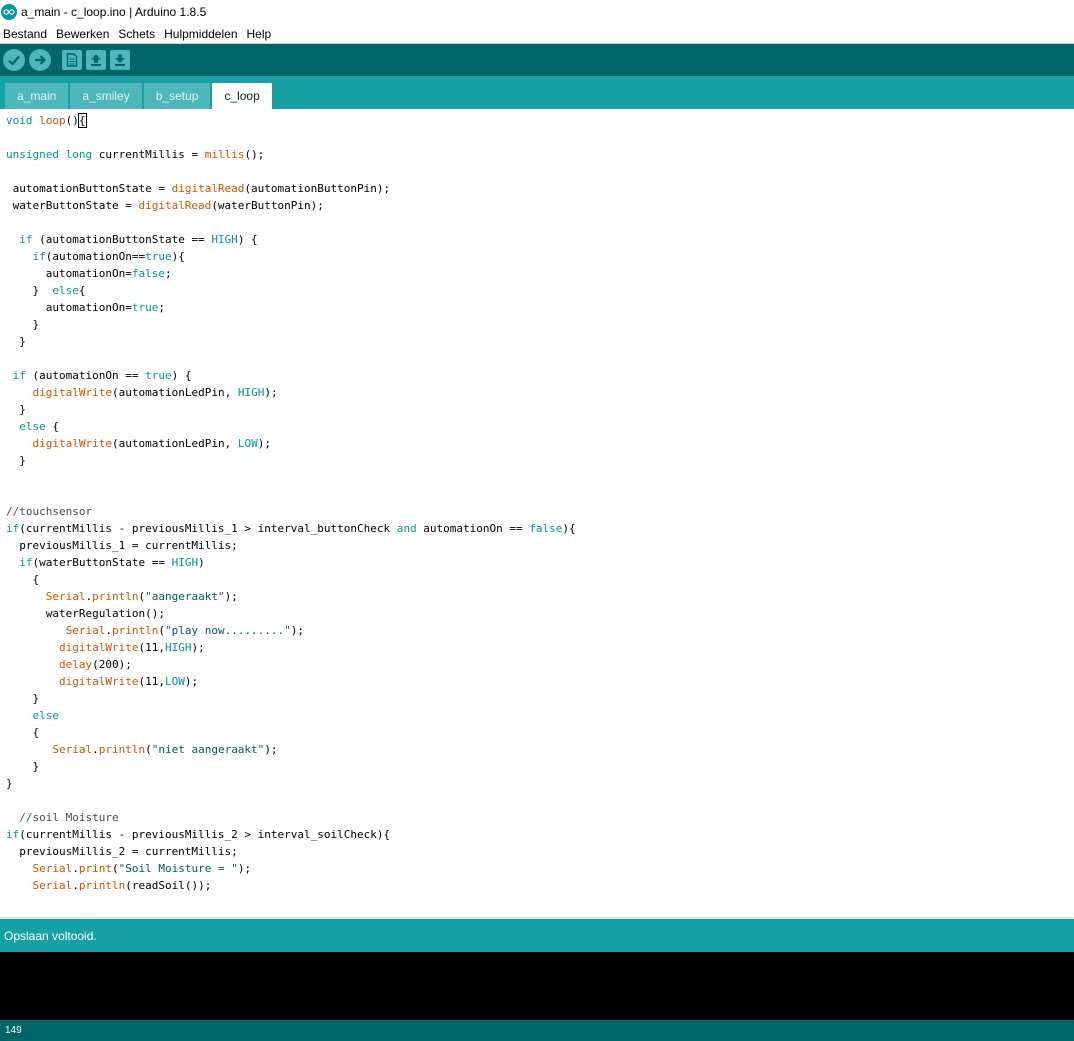 The height and width of the screenshot is (1041, 1074). I want to click on arduino-logo-icon, so click(9, 12).